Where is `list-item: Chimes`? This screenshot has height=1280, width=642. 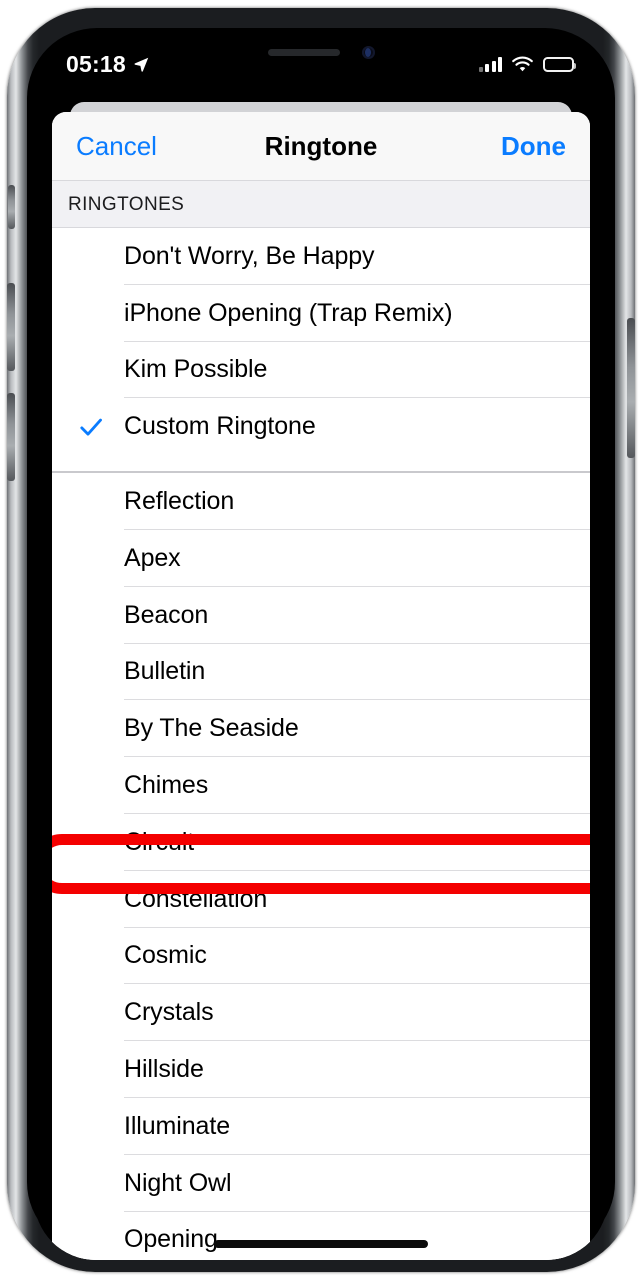
list-item: Chimes is located at coordinates (321, 785).